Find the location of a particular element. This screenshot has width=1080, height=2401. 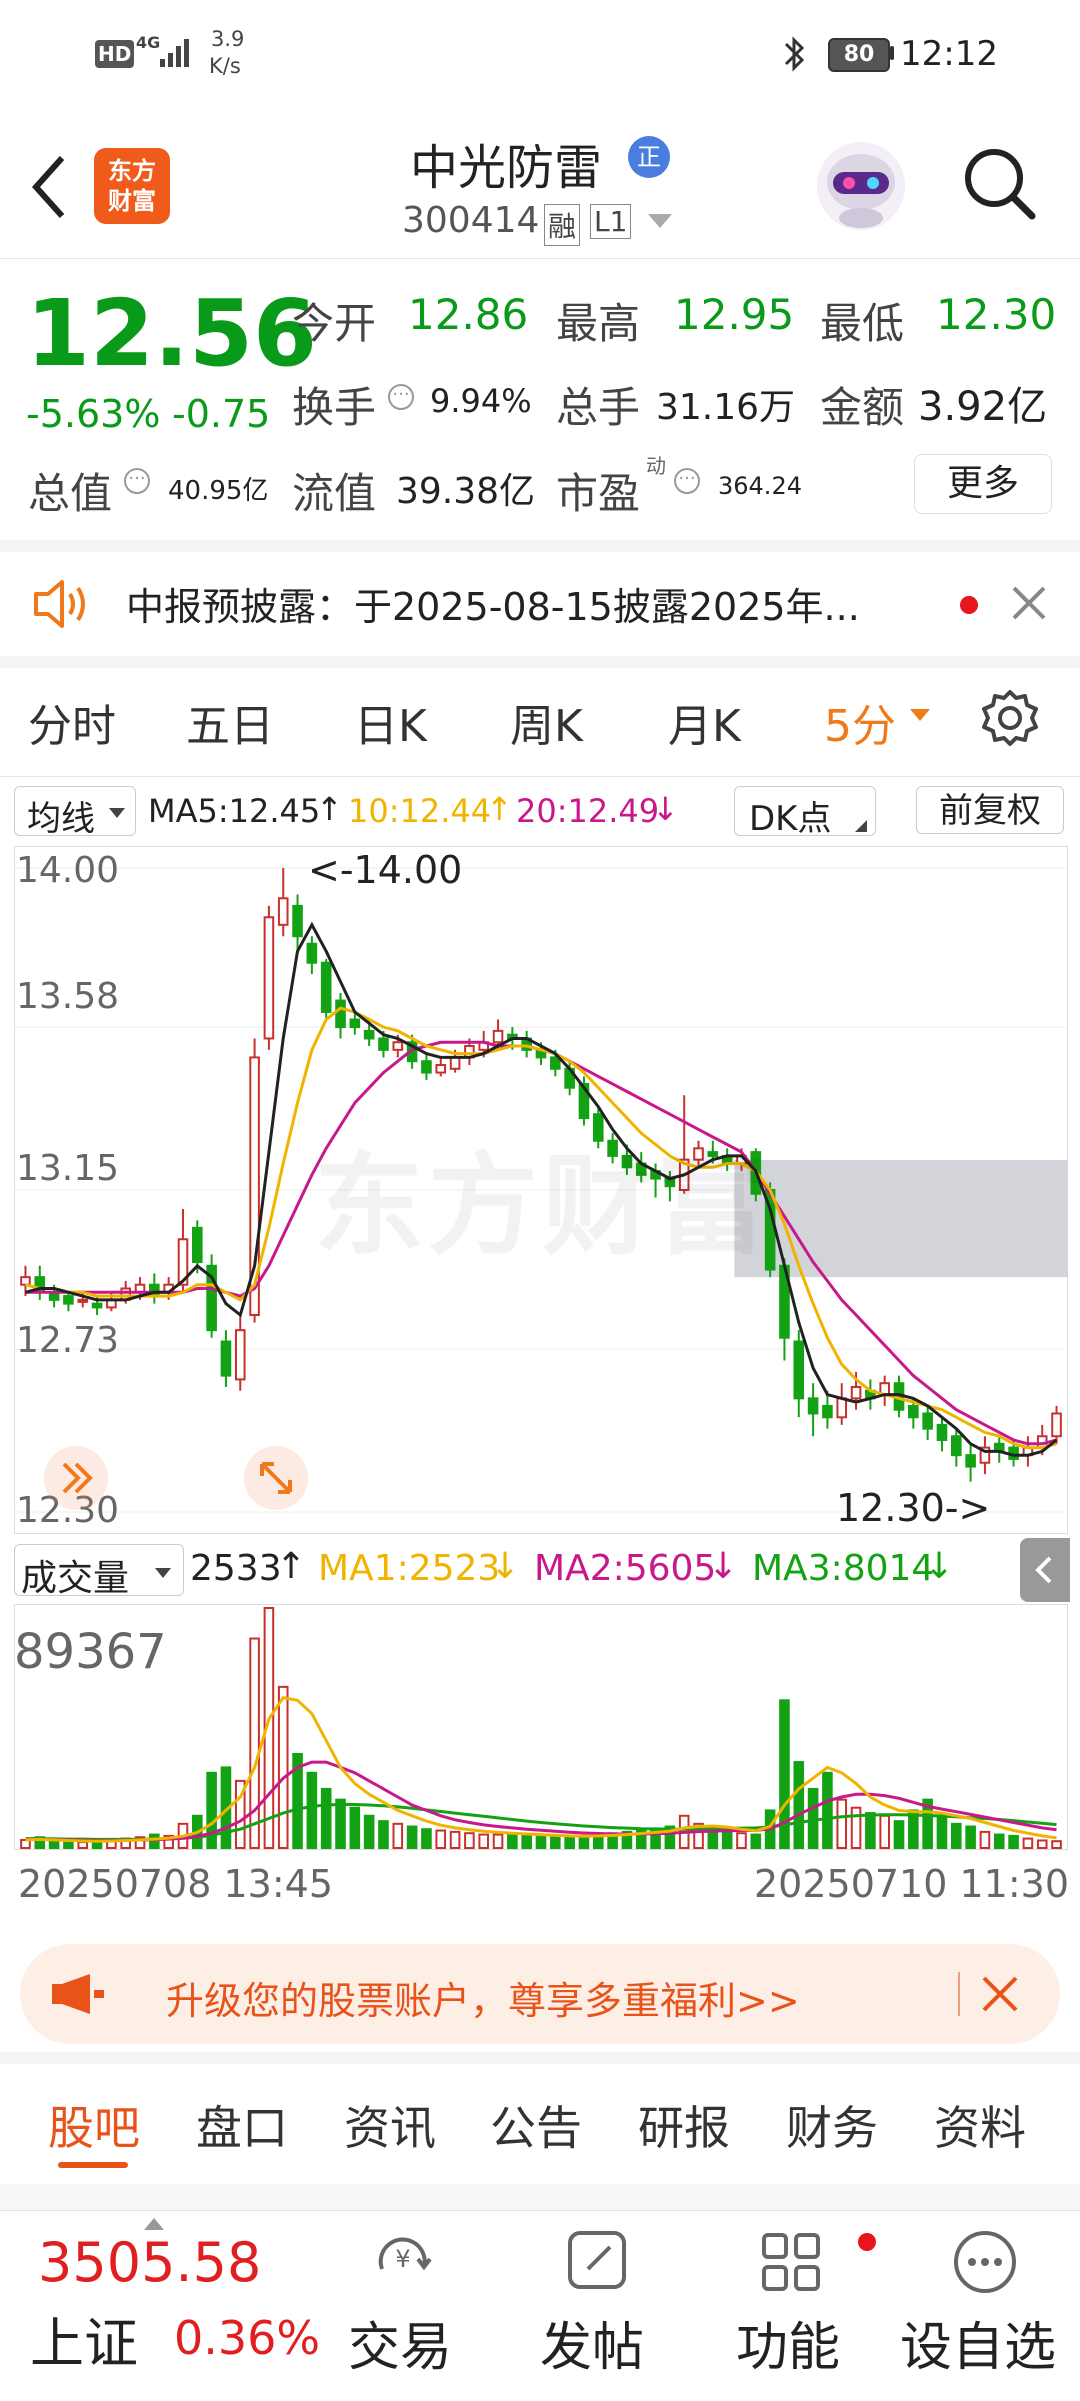

y-tick-label: 14.00 is located at coordinates (68, 870).